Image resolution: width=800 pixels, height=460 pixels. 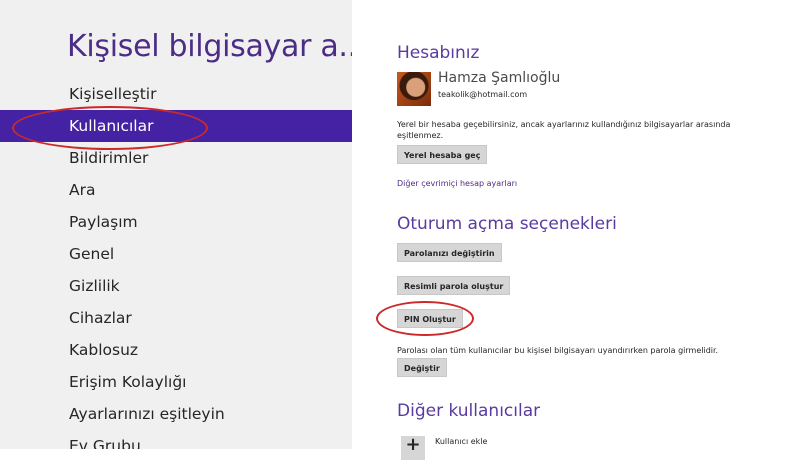 I want to click on change-password-button: Parolanızı değiştirin, so click(x=449, y=252).